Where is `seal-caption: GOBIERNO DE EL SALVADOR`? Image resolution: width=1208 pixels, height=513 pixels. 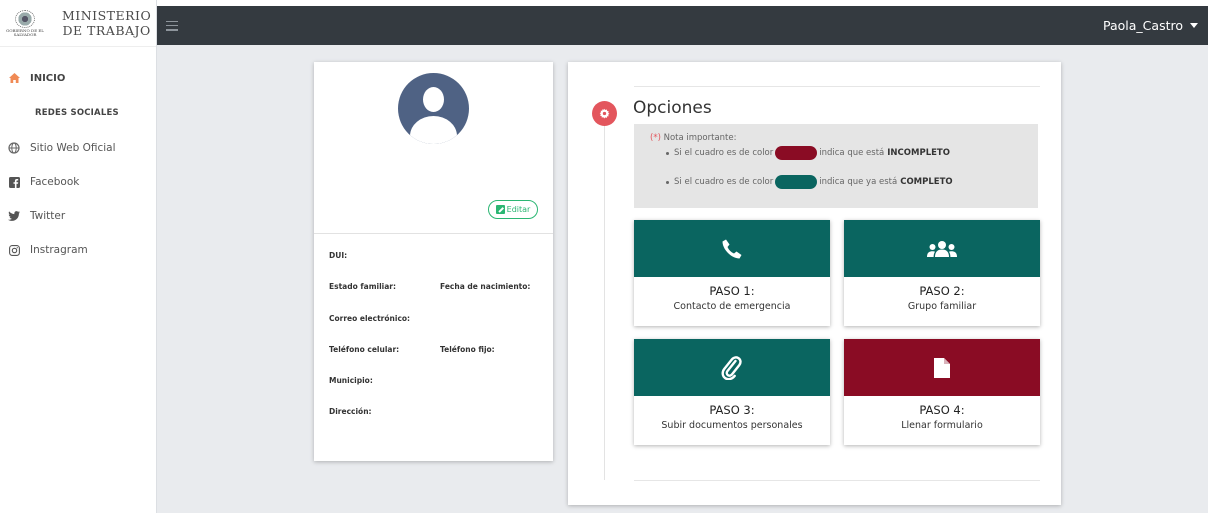
seal-caption: GOBIERNO DE EL SALVADOR is located at coordinates (25, 32).